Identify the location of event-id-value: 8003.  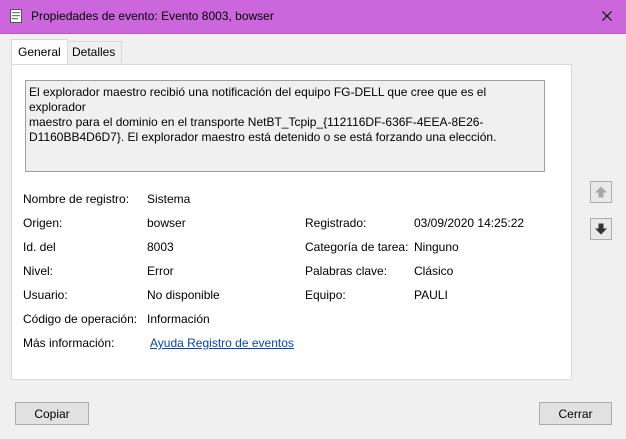
(160, 247).